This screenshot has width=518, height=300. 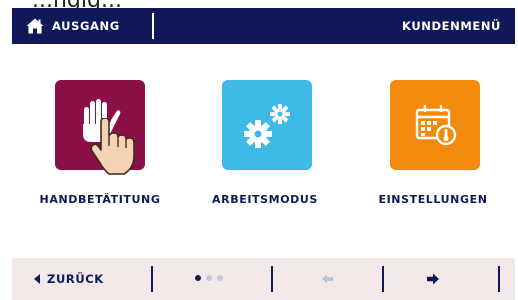 I want to click on header-bar: AUSGANG KUNDENMENÜ, so click(x=263, y=26).